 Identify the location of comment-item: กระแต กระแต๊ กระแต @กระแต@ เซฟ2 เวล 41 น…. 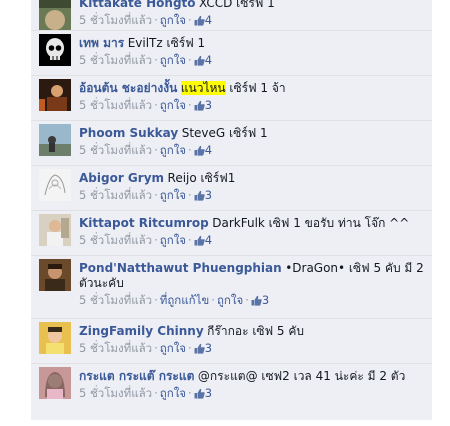
(231, 394).